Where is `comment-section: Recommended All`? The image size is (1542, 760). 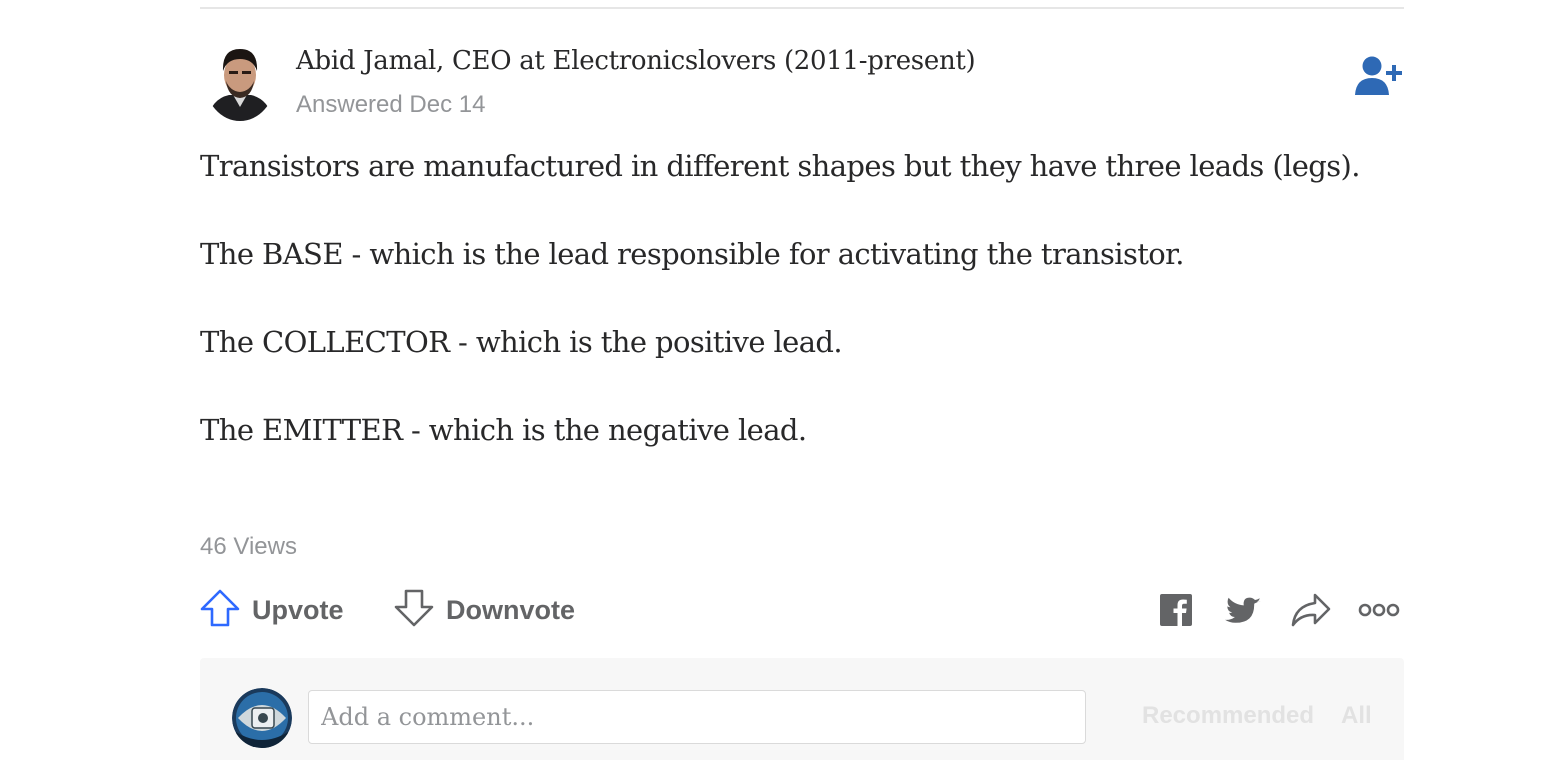 comment-section: Recommended All is located at coordinates (802, 709).